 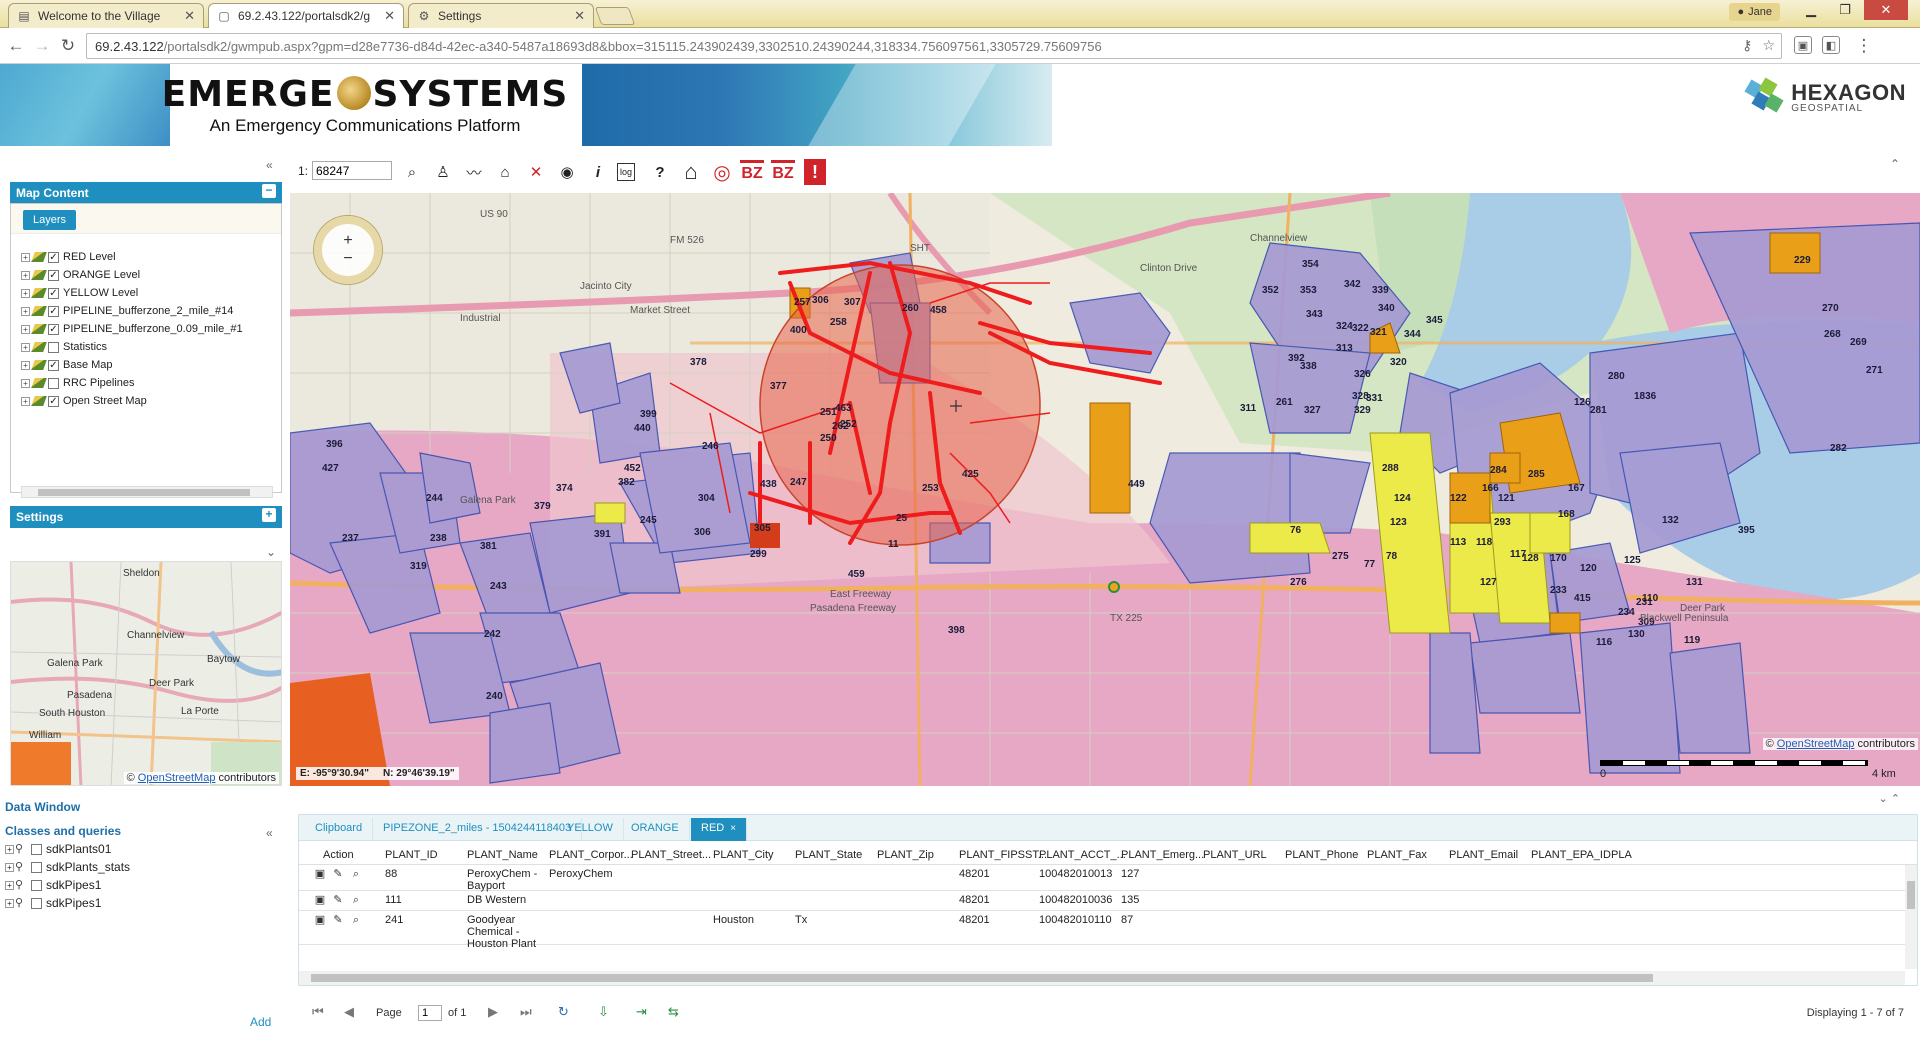 I want to click on profile-button: ● Jane, so click(x=1754, y=12).